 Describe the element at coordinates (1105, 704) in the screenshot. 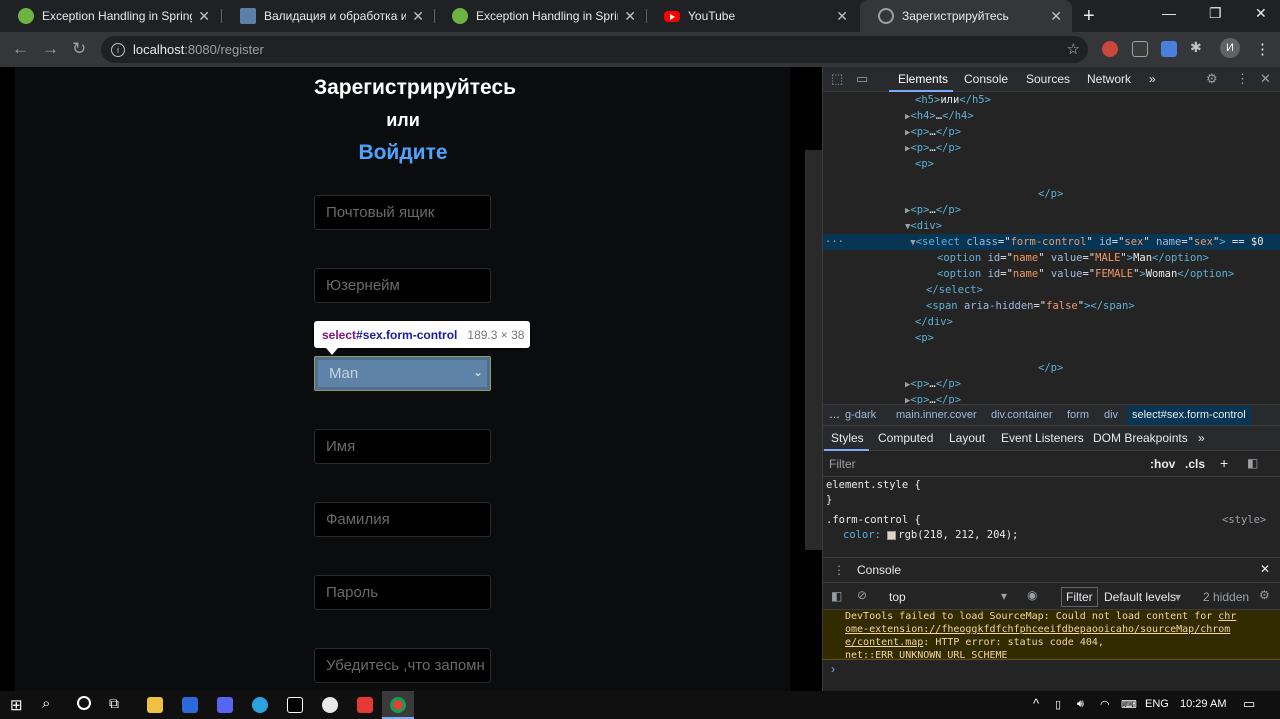

I see `network-icon: ◠` at that location.